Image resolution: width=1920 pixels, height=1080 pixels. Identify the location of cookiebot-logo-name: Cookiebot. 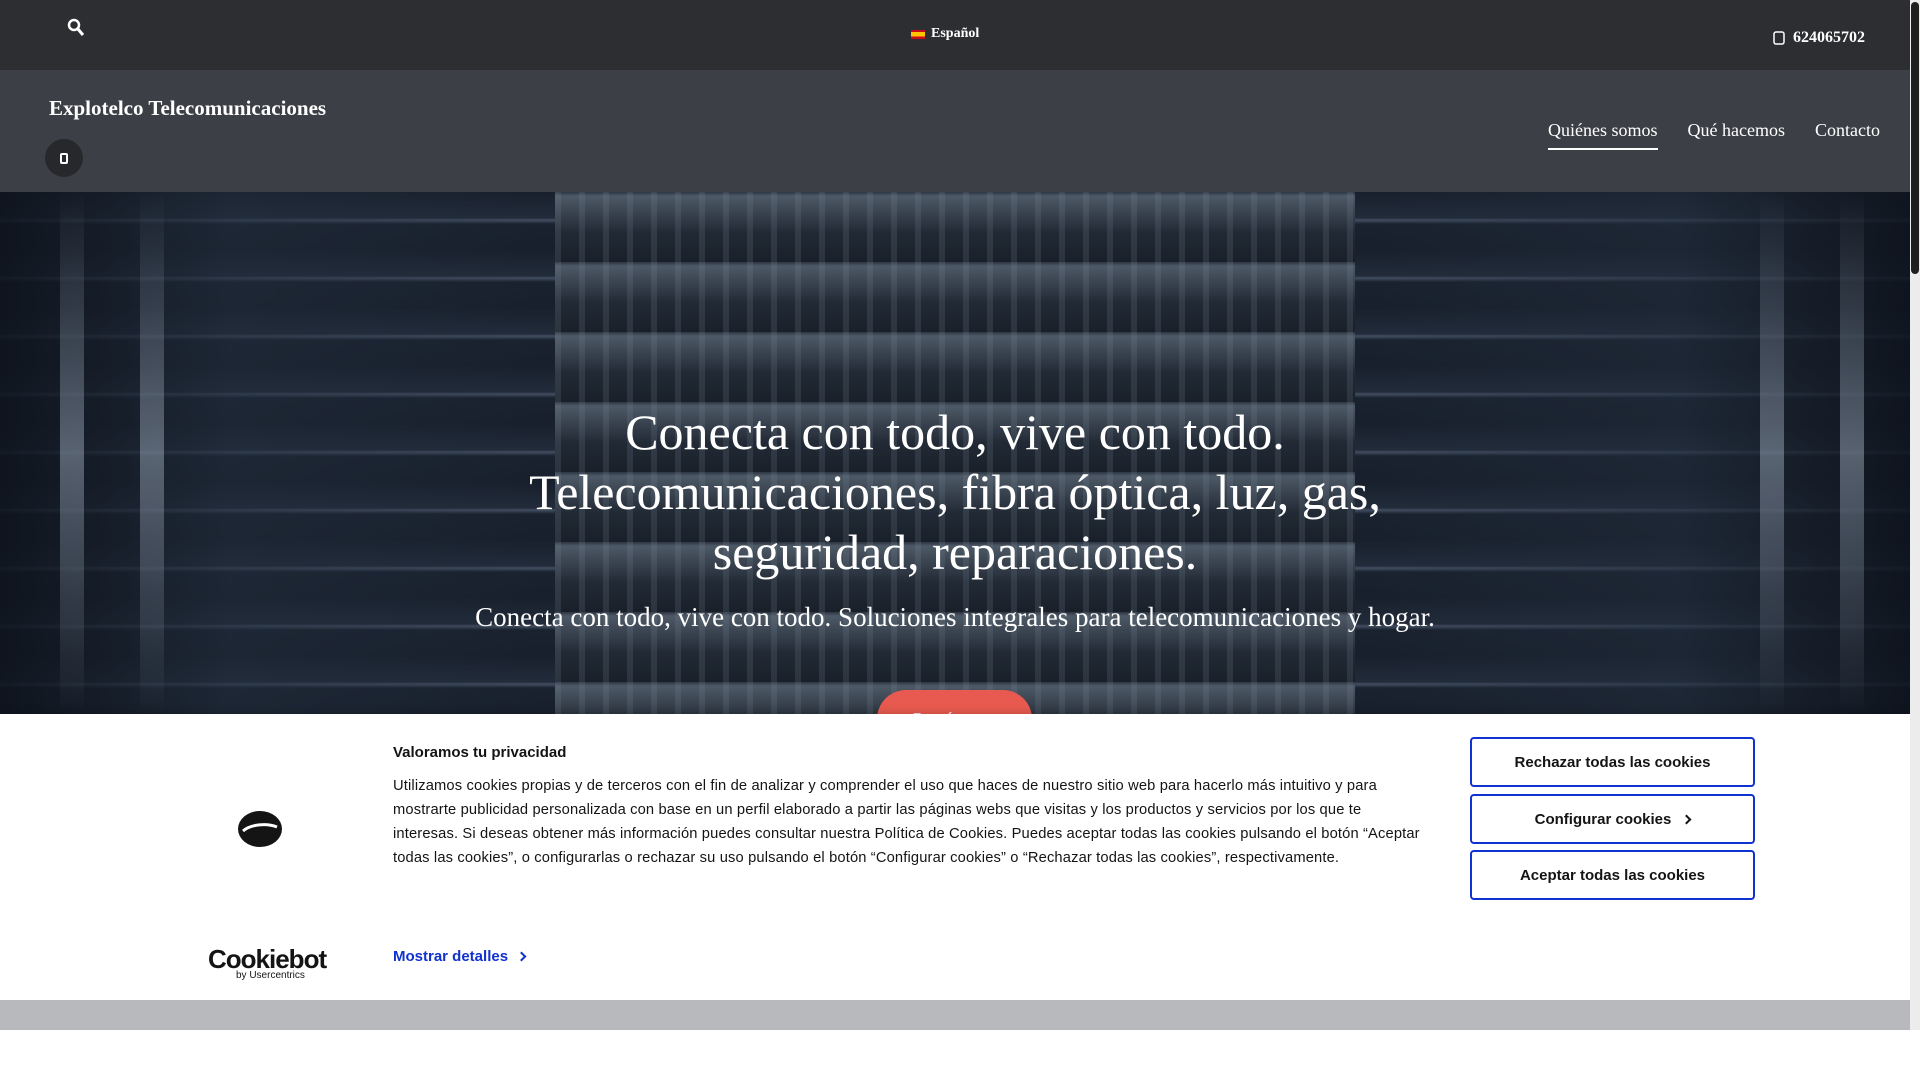
(267, 959).